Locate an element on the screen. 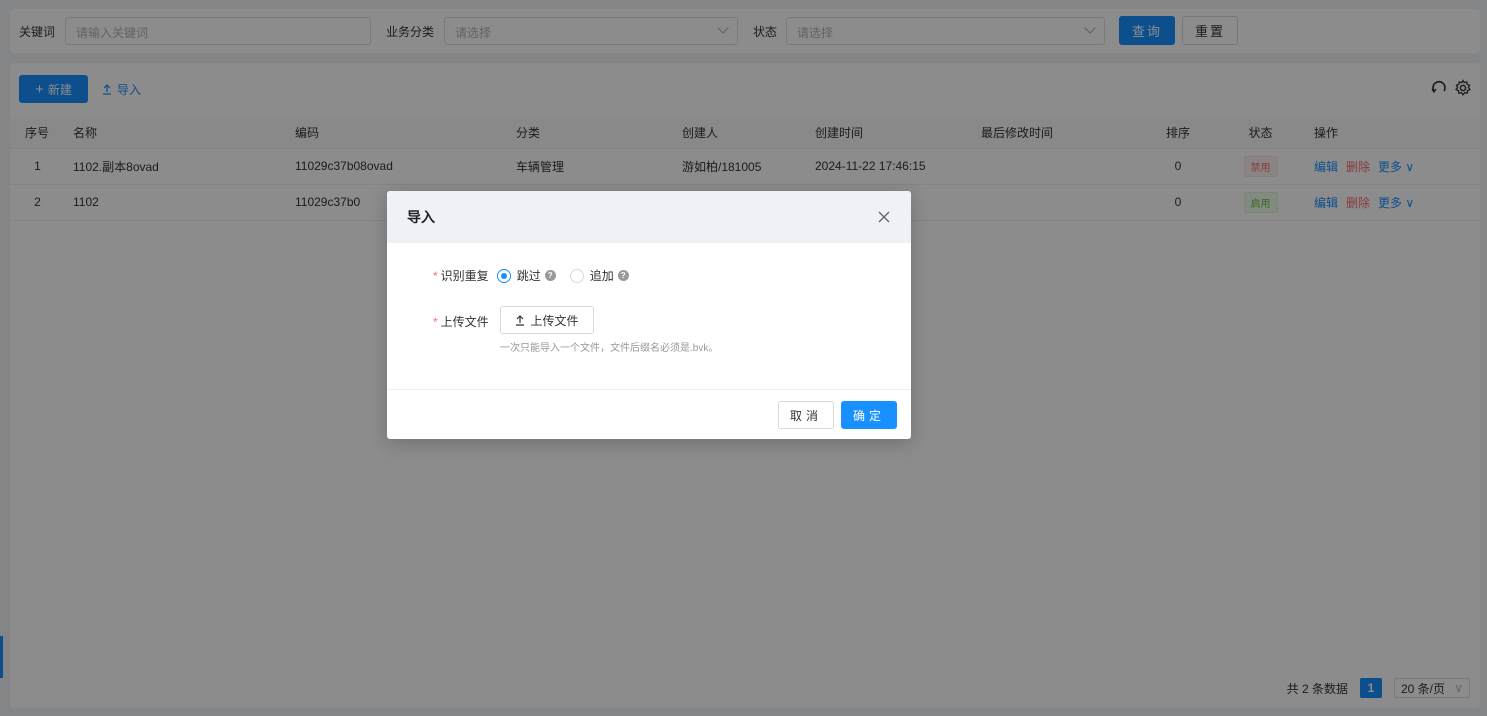 The width and height of the screenshot is (1487, 716). radio-skip: 跳过 ? is located at coordinates (526, 275).